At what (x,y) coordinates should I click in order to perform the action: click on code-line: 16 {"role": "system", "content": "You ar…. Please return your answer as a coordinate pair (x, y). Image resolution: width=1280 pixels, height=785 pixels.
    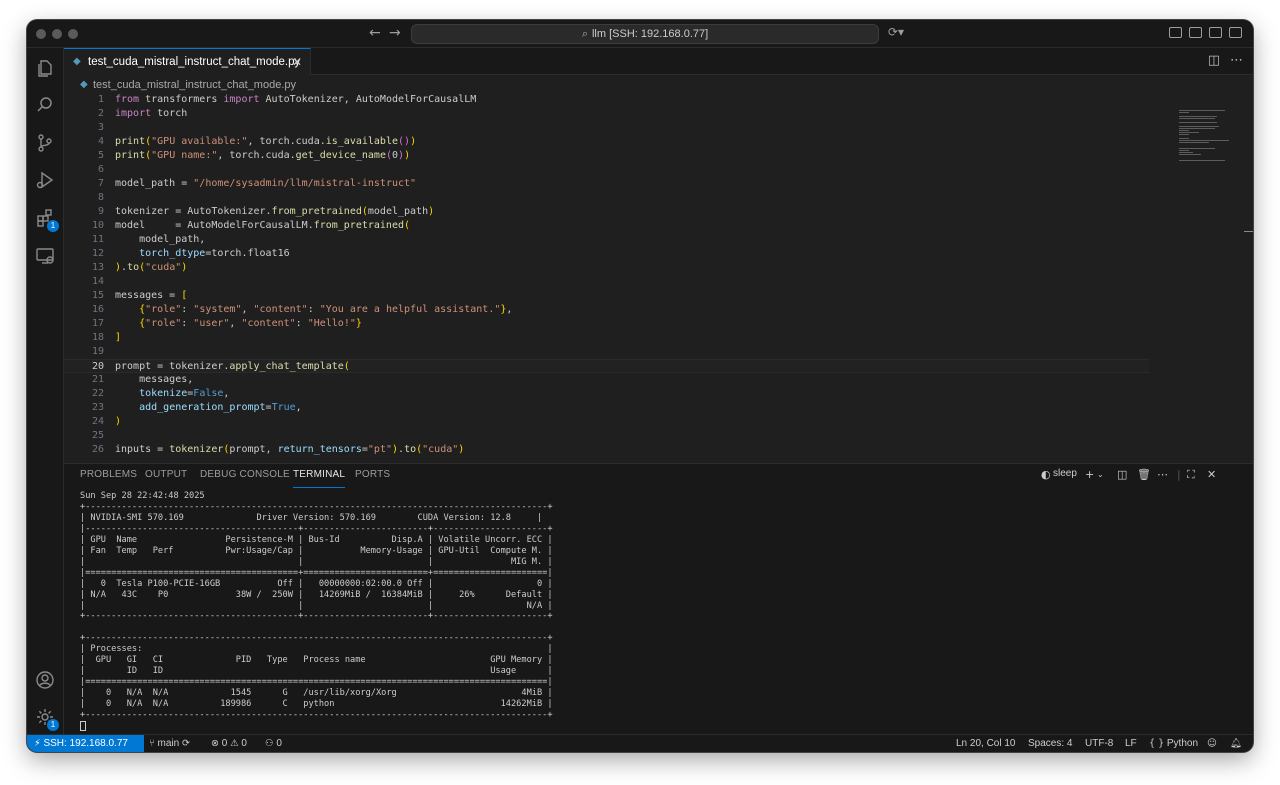
    Looking at the image, I should click on (606, 310).